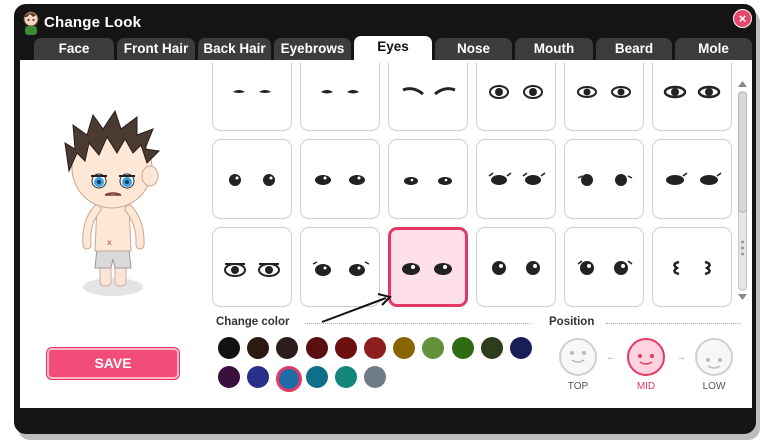 Image resolution: width=778 pixels, height=445 pixels. Describe the element at coordinates (156, 49) in the screenshot. I see `tab-front-hair: Front Hair` at that location.